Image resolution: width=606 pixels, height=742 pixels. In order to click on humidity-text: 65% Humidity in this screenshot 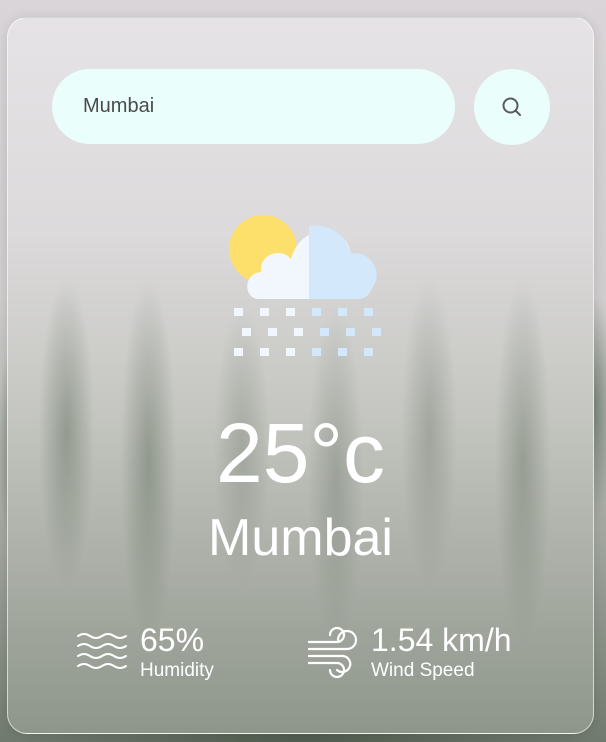, I will do `click(177, 653)`.